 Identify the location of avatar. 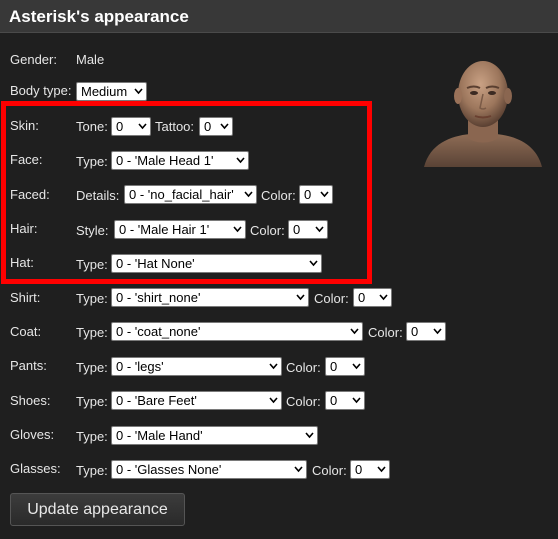
(483, 109).